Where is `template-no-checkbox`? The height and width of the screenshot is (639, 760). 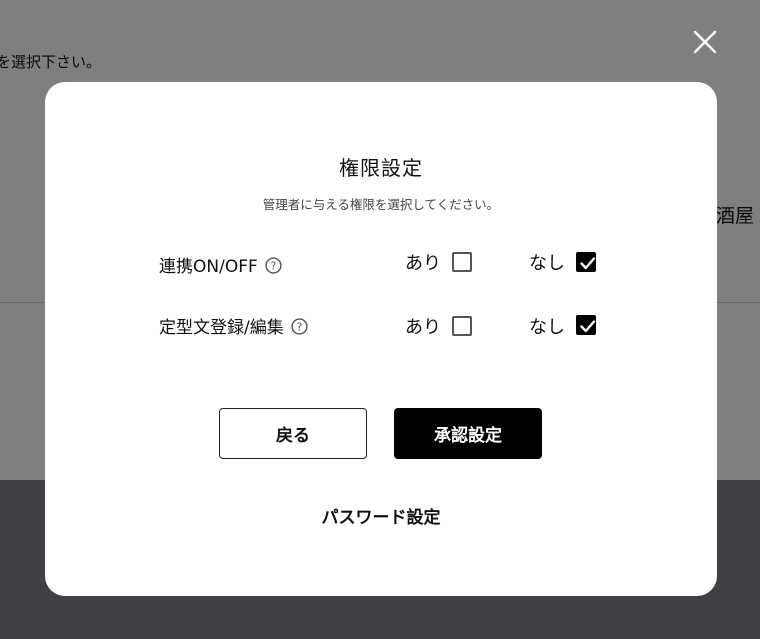 template-no-checkbox is located at coordinates (586, 325).